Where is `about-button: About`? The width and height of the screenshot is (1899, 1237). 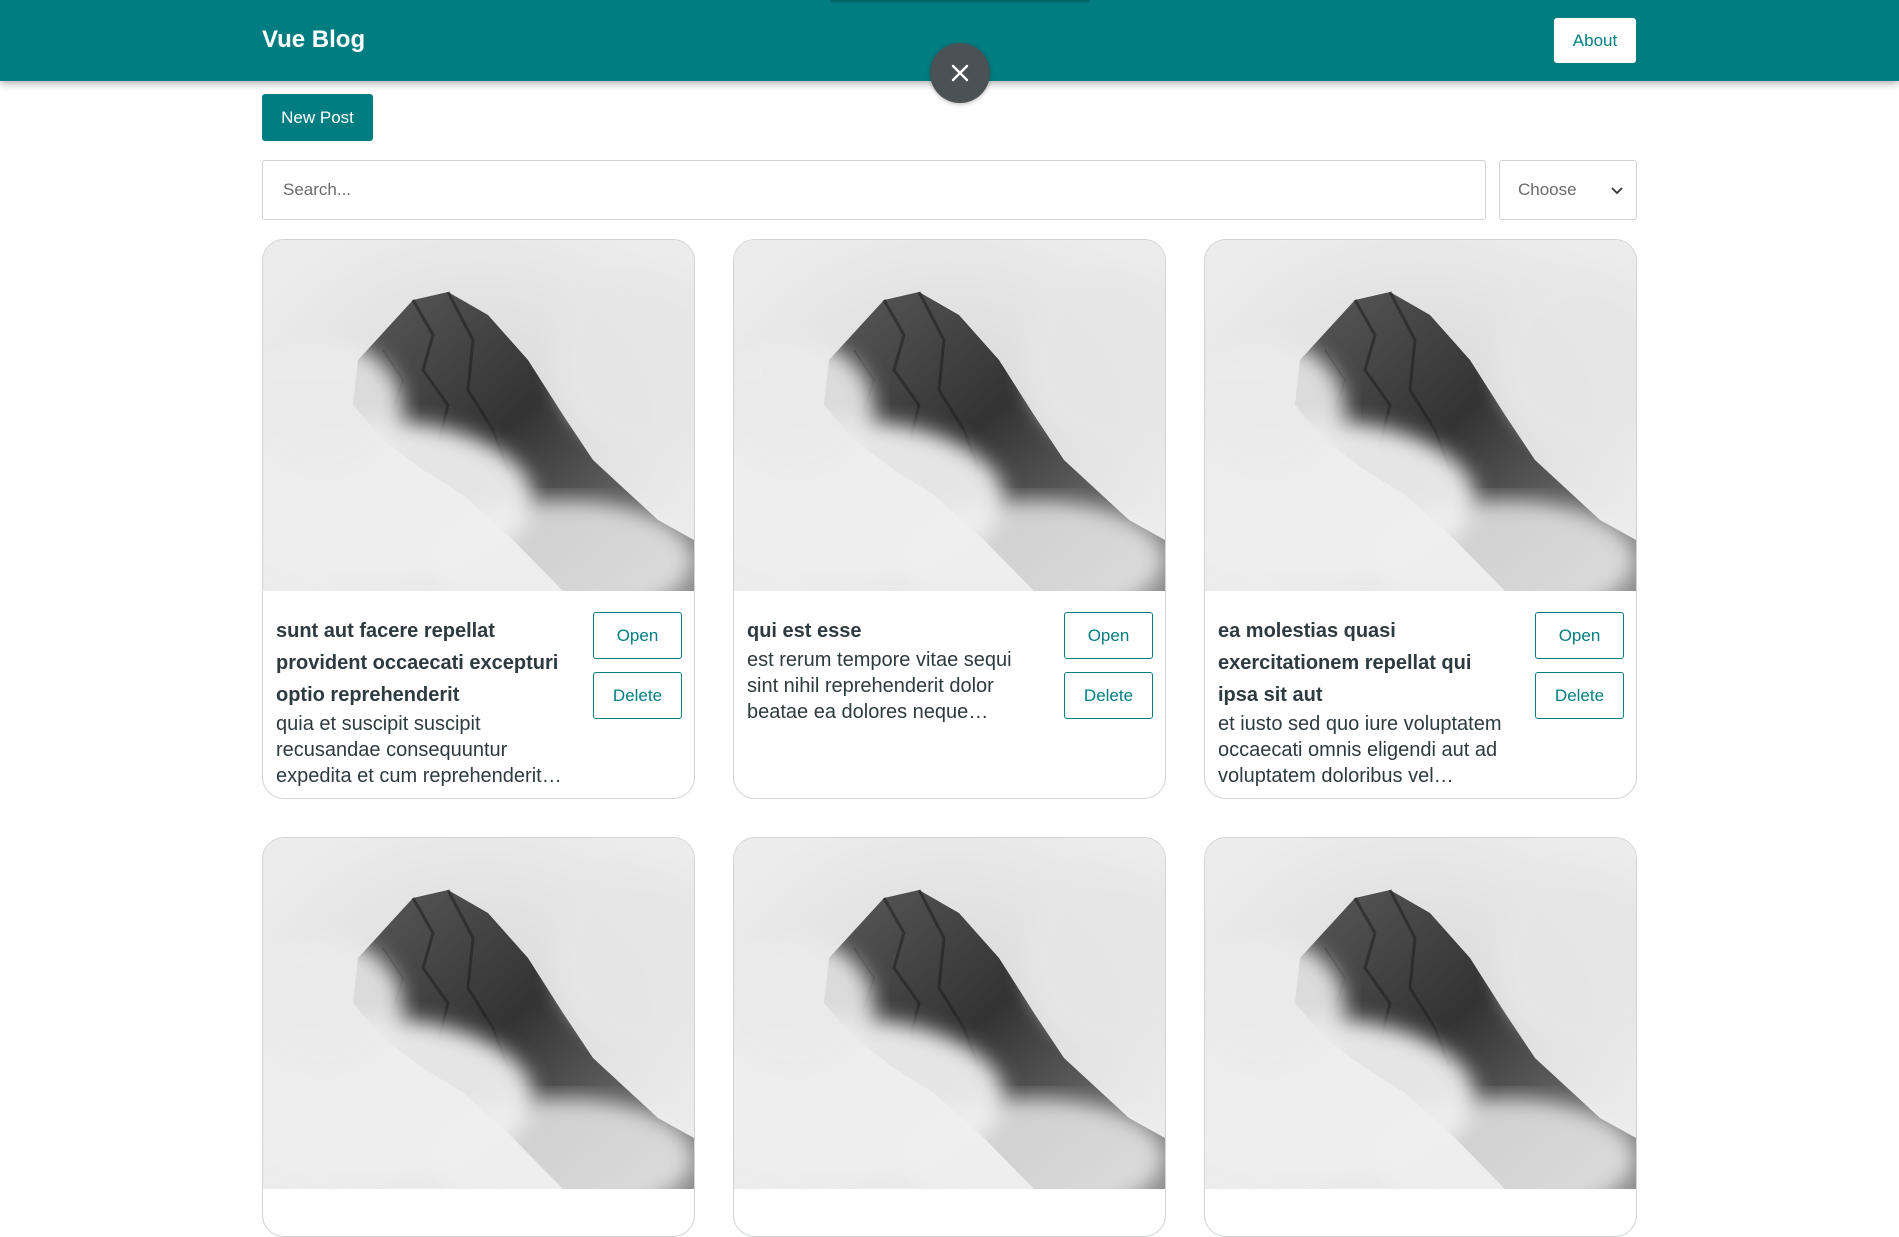 about-button: About is located at coordinates (1595, 40).